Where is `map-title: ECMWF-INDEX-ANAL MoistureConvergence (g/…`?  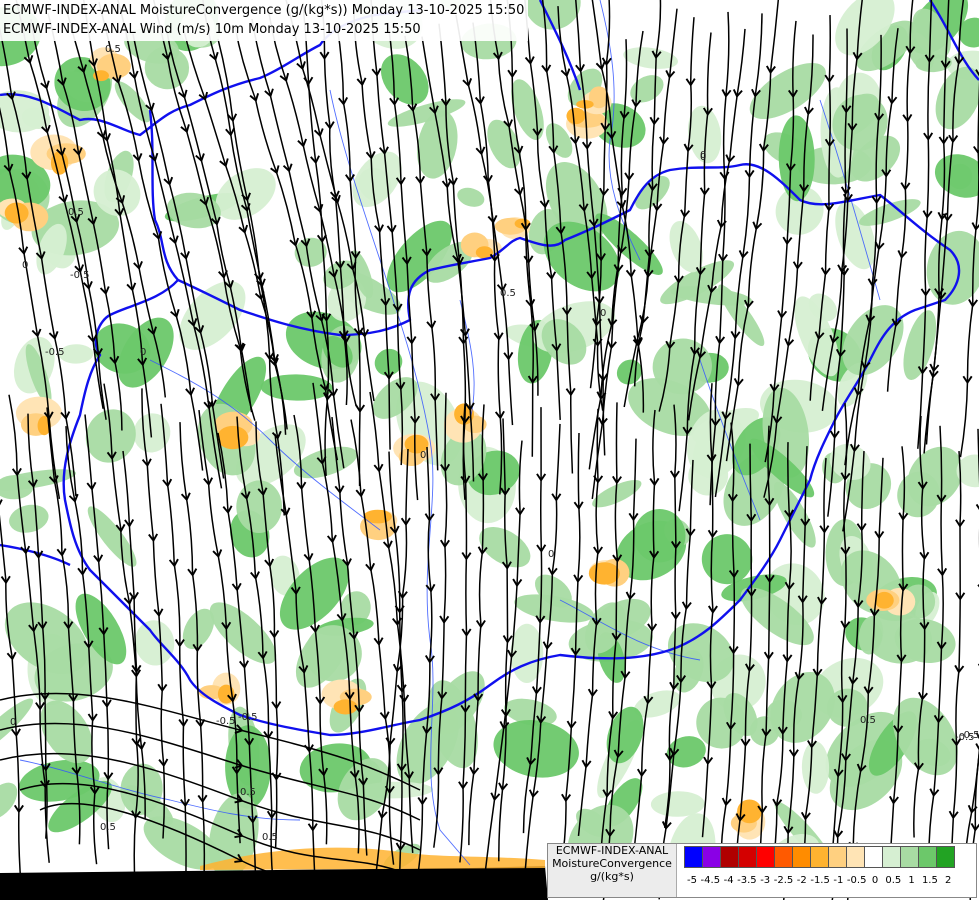 map-title: ECMWF-INDEX-ANAL MoistureConvergence (g/… is located at coordinates (264, 20).